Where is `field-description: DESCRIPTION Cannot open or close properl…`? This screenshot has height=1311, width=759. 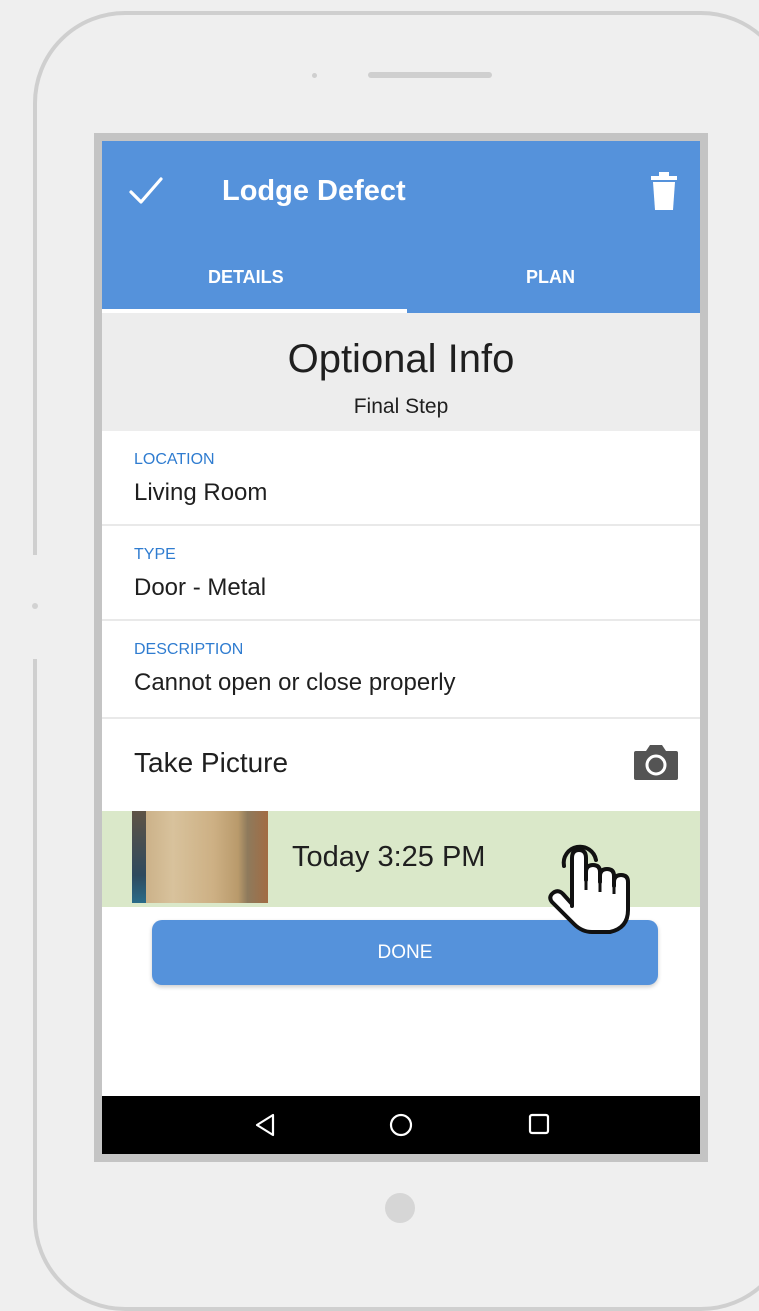 field-description: DESCRIPTION Cannot open or close properl… is located at coordinates (401, 670).